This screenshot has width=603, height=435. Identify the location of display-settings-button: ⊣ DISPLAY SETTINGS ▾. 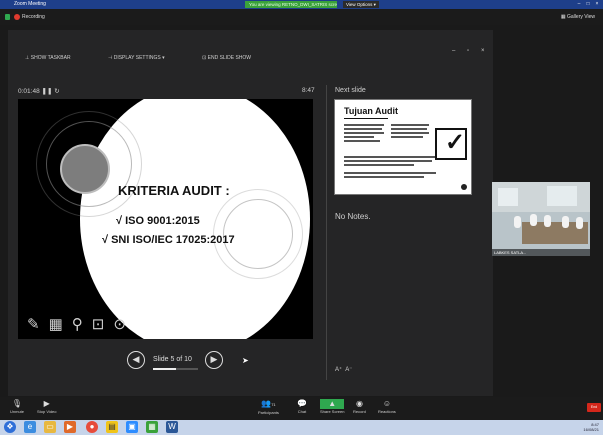
(145, 58).